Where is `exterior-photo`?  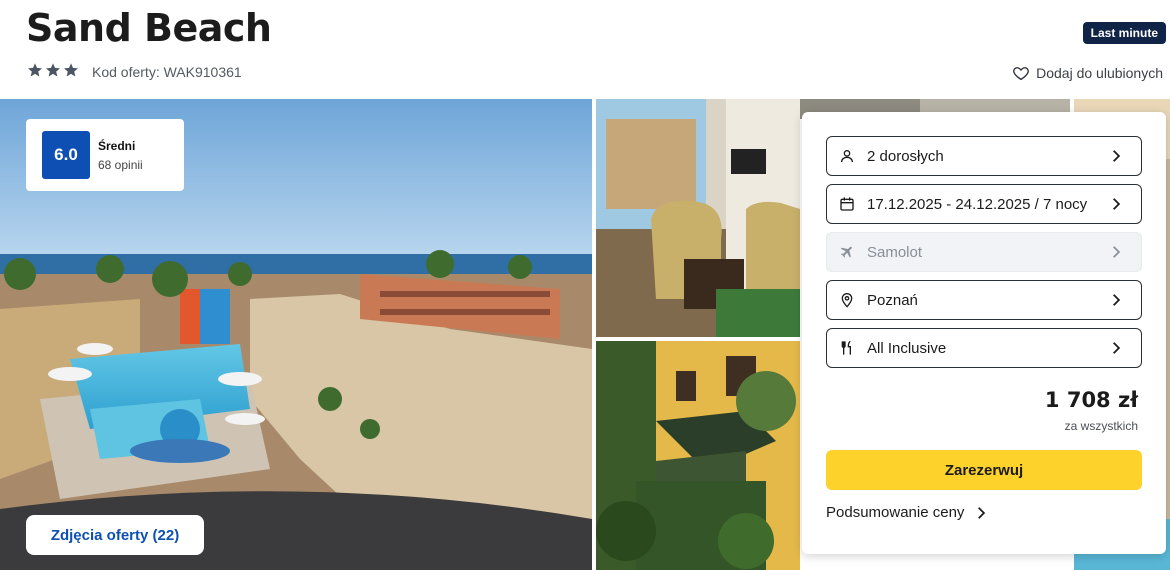 exterior-photo is located at coordinates (698, 455).